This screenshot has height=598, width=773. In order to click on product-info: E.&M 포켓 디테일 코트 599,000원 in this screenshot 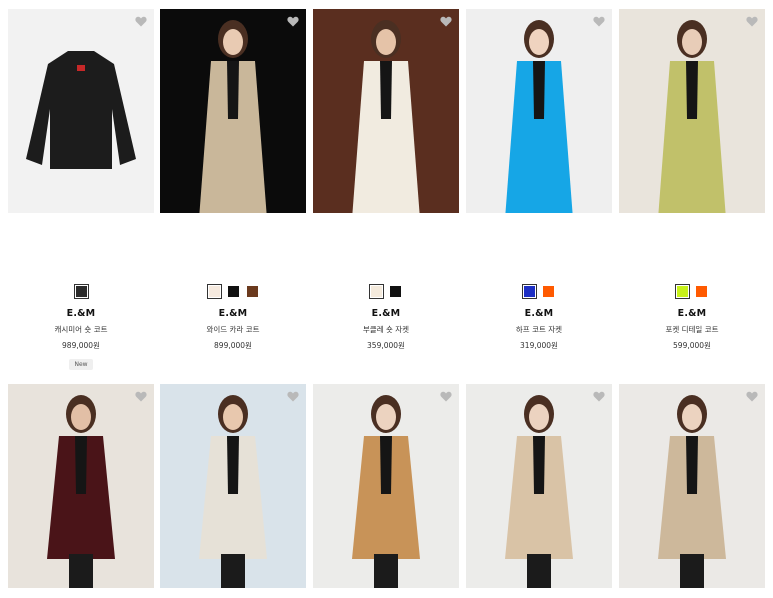, I will do `click(692, 317)`.